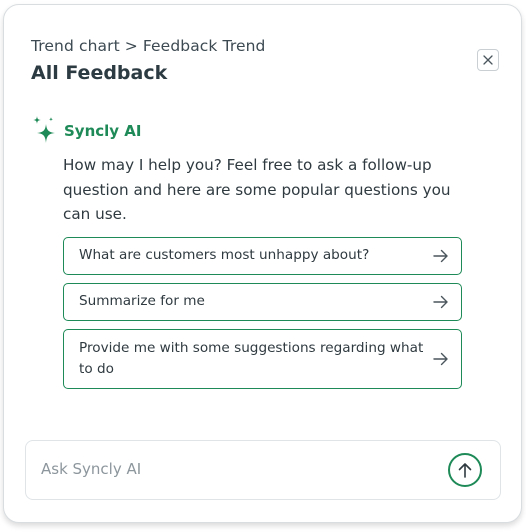  I want to click on sparkle-icon, so click(44, 129).